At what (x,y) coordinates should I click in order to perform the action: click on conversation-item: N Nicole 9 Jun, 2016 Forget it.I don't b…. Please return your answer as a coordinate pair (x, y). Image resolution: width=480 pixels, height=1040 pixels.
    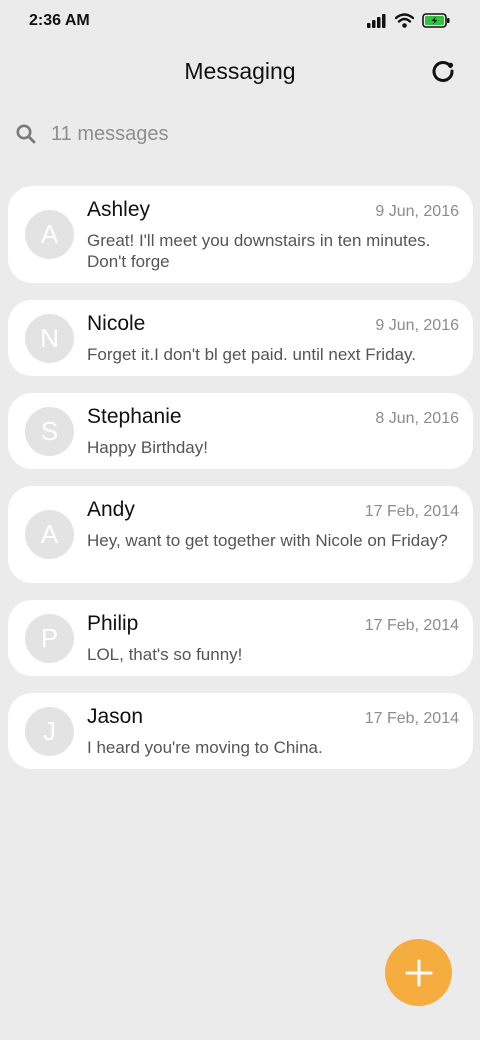
    Looking at the image, I should click on (240, 338).